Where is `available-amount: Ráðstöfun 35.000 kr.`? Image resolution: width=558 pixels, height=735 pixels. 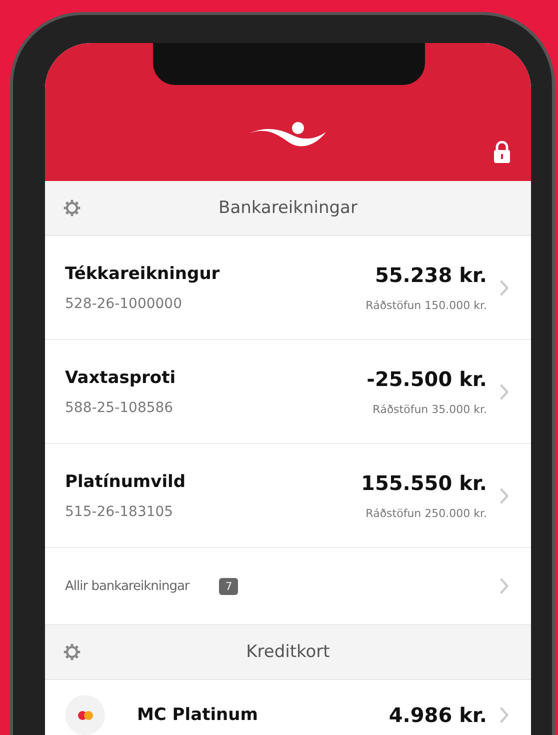
available-amount: Ráðstöfun 35.000 kr. is located at coordinates (429, 409).